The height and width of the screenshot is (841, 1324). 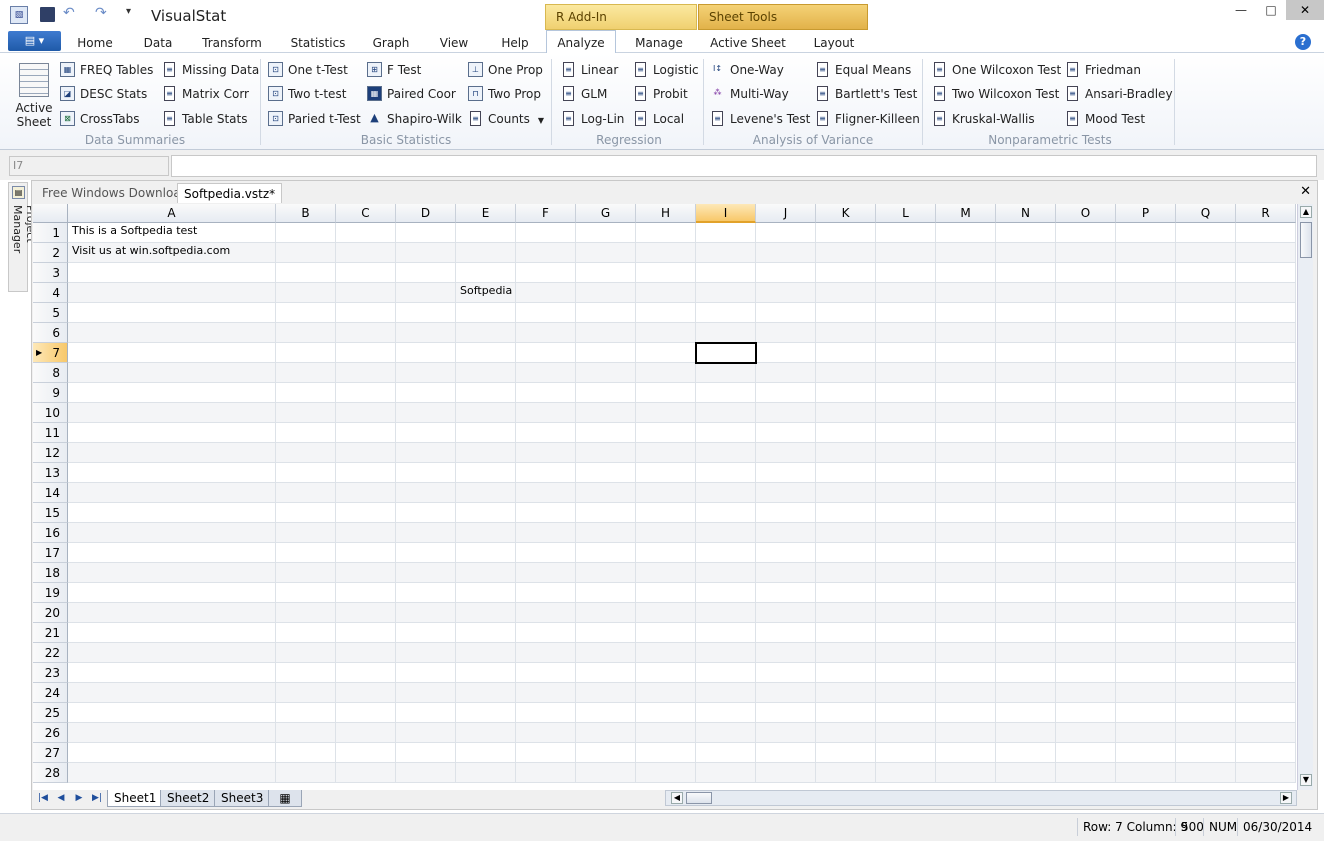 What do you see at coordinates (172, 213) in the screenshot?
I see `column-header: A` at bounding box center [172, 213].